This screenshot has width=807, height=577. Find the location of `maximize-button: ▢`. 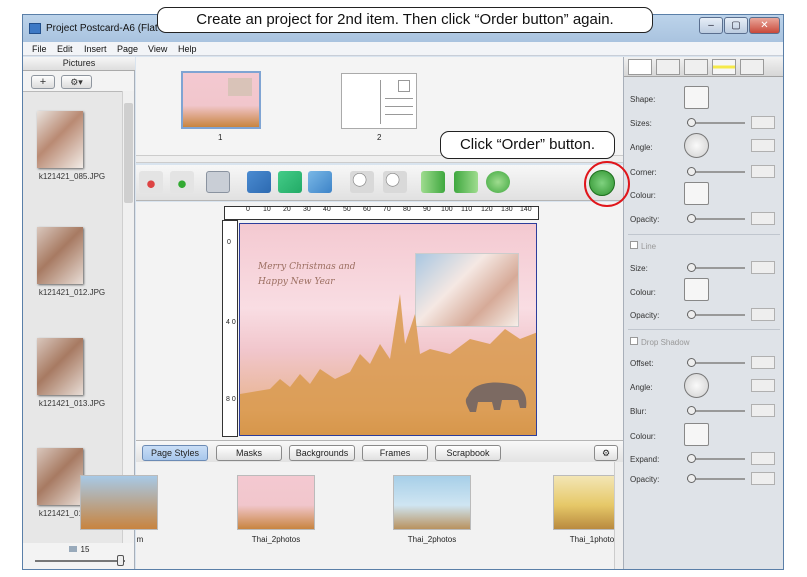

maximize-button: ▢ is located at coordinates (736, 25).